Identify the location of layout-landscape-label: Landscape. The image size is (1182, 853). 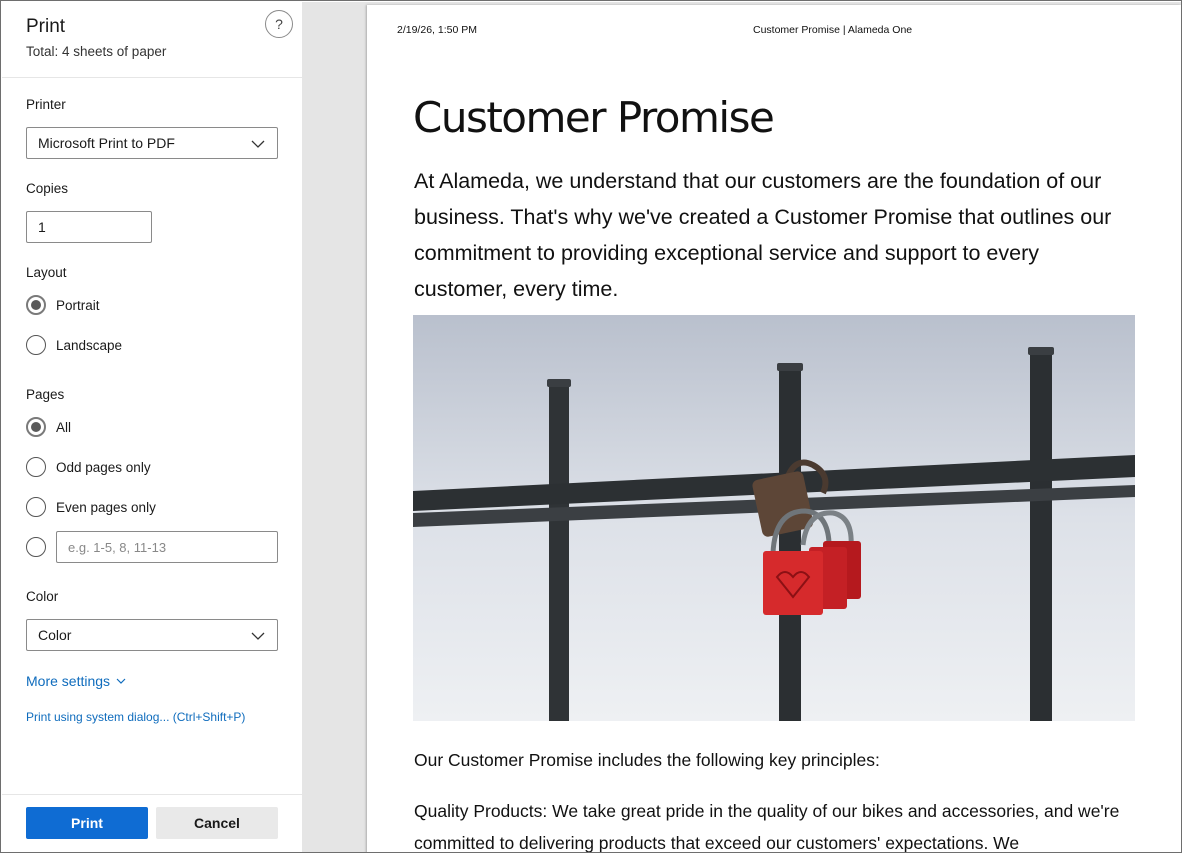
(89, 345).